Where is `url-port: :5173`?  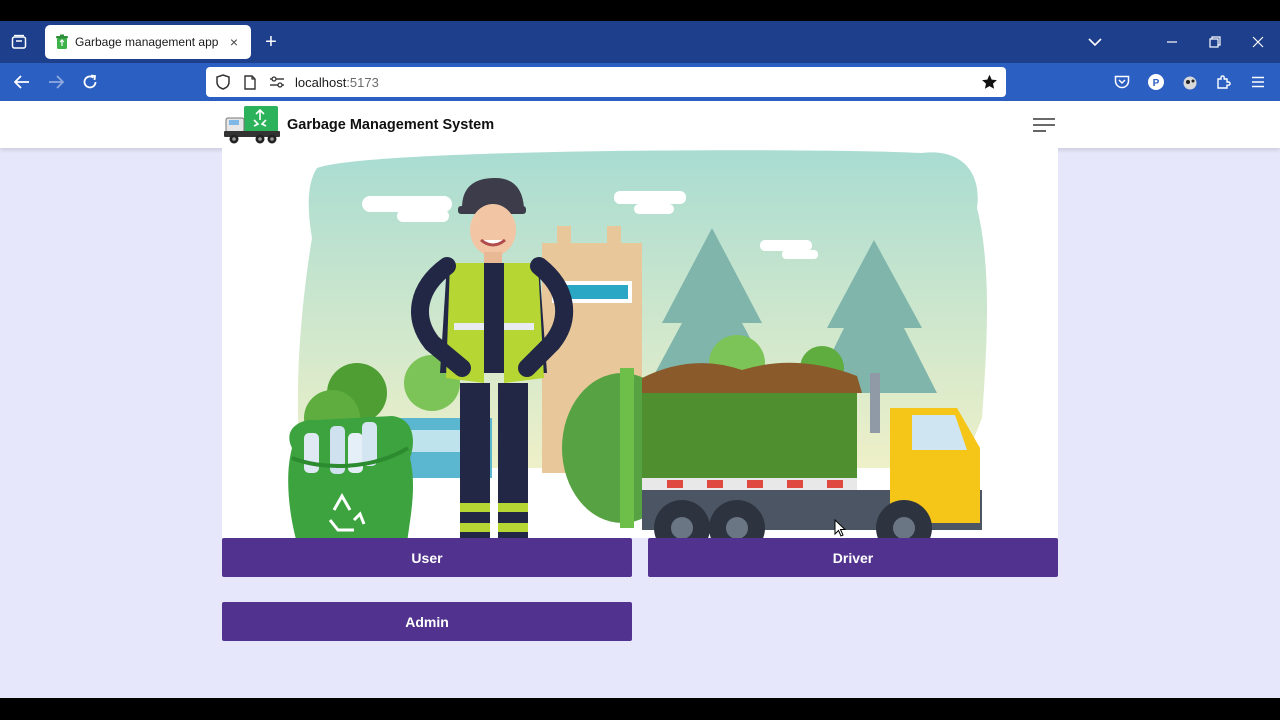
url-port: :5173 is located at coordinates (362, 82).